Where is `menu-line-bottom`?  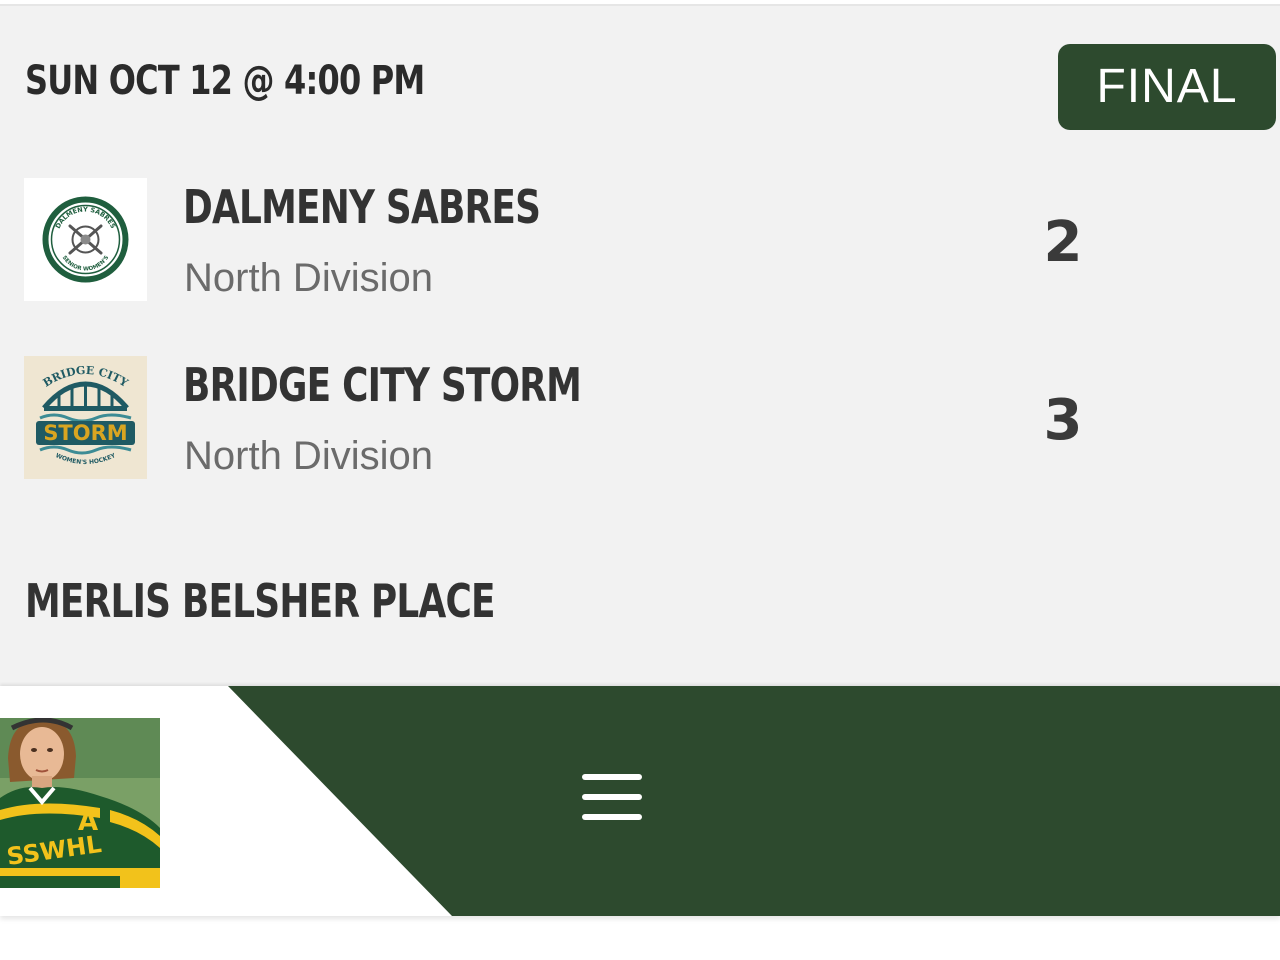
menu-line-bottom is located at coordinates (612, 817).